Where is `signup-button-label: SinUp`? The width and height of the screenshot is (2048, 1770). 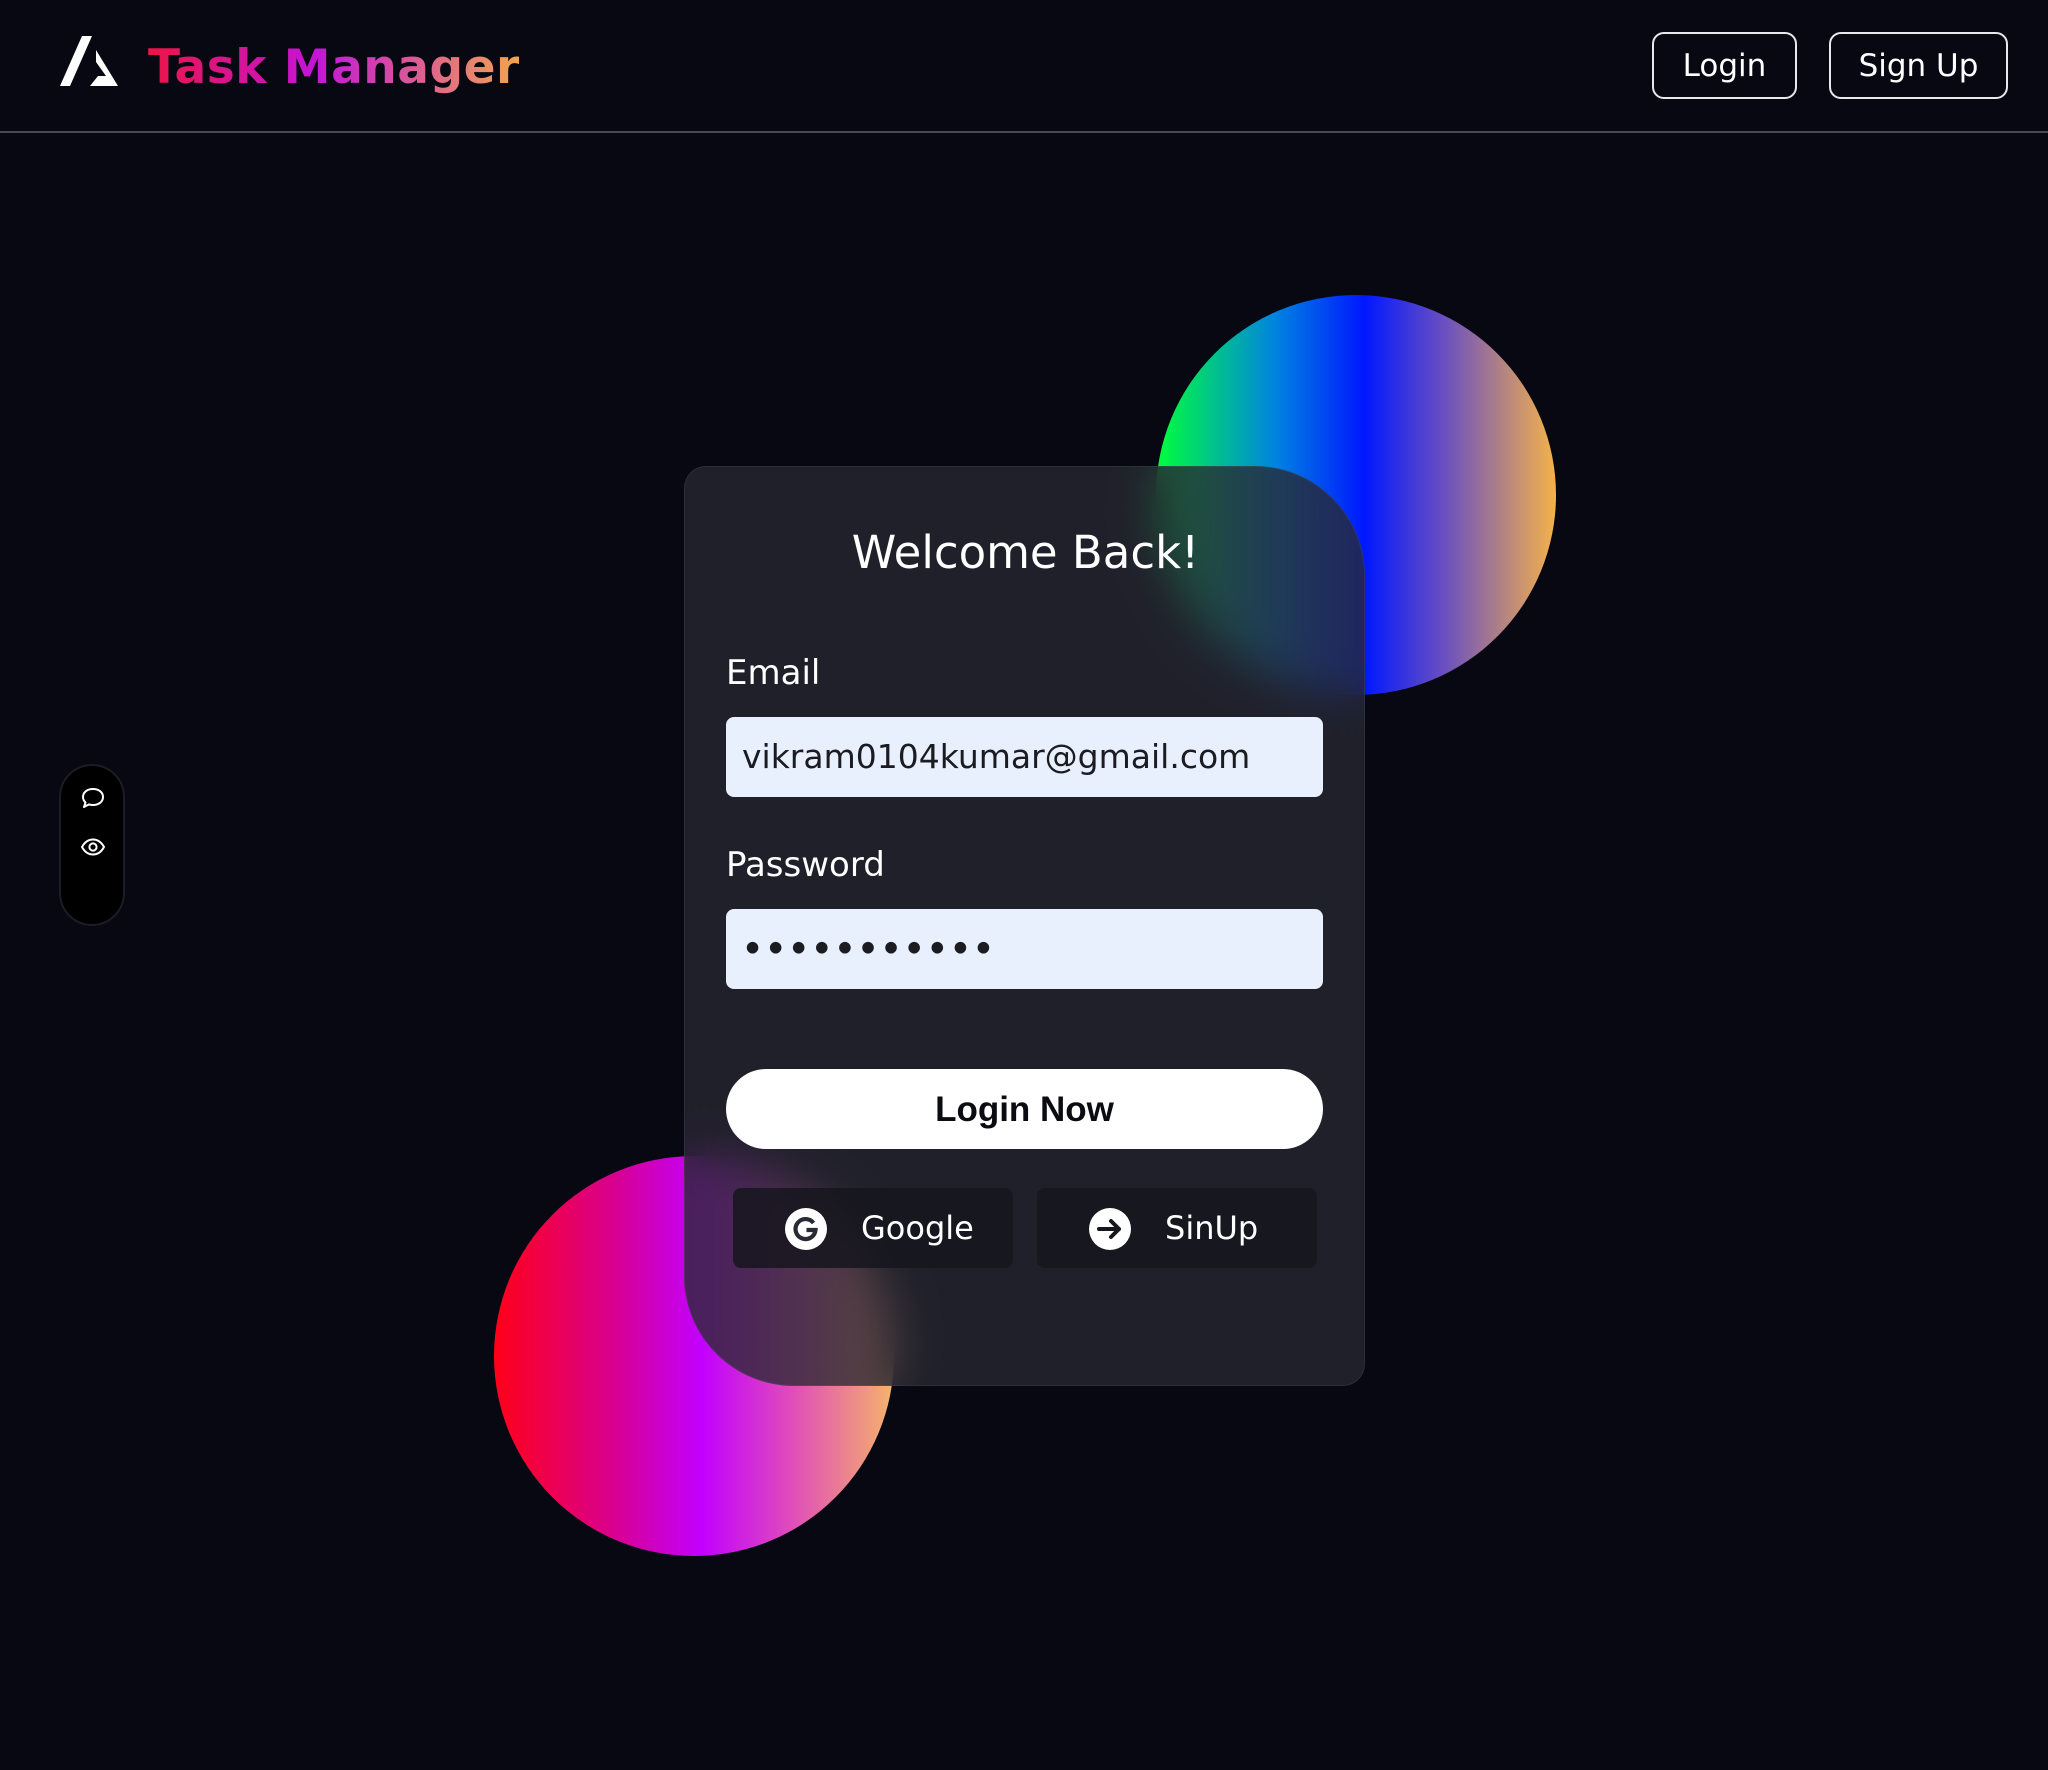
signup-button-label: SinUp is located at coordinates (1212, 1228).